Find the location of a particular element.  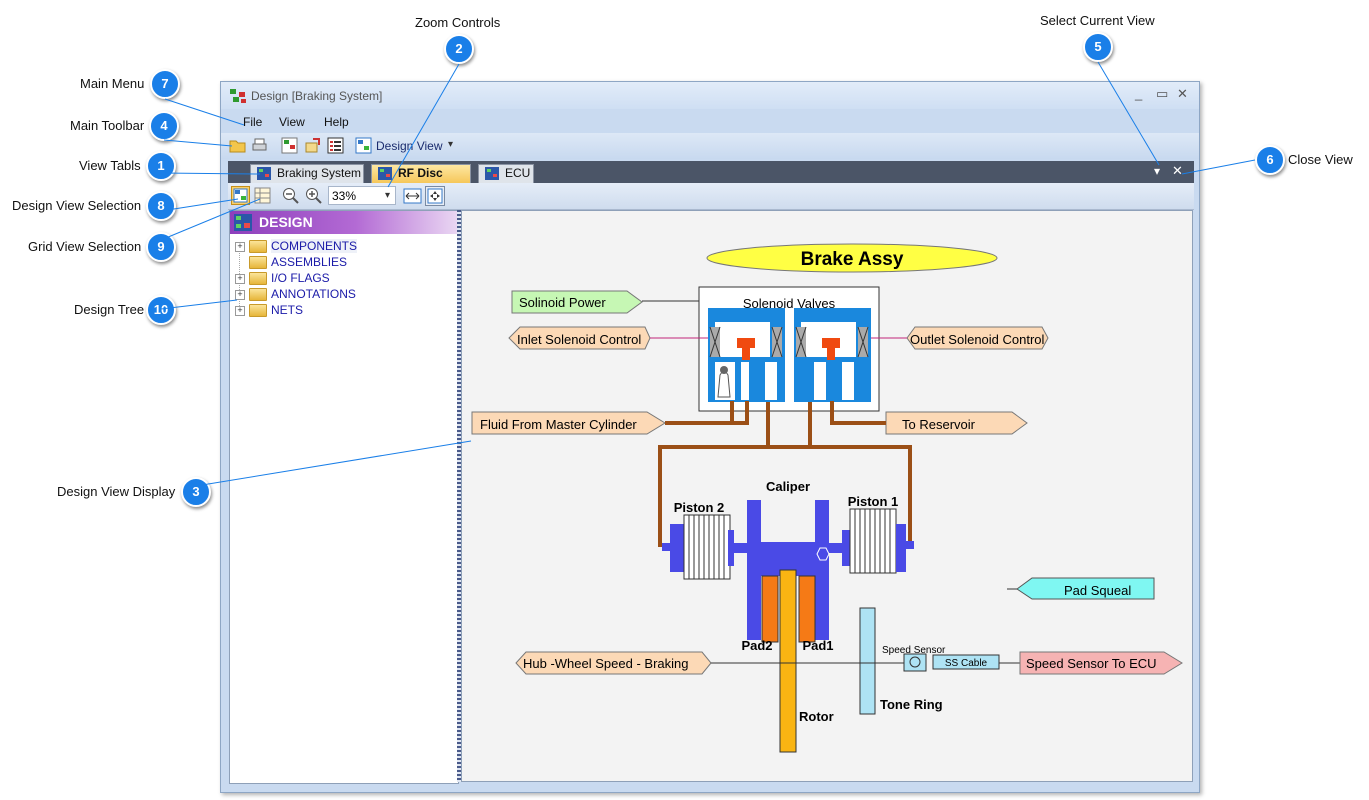

callout-badge-1: 1 is located at coordinates (161, 166).